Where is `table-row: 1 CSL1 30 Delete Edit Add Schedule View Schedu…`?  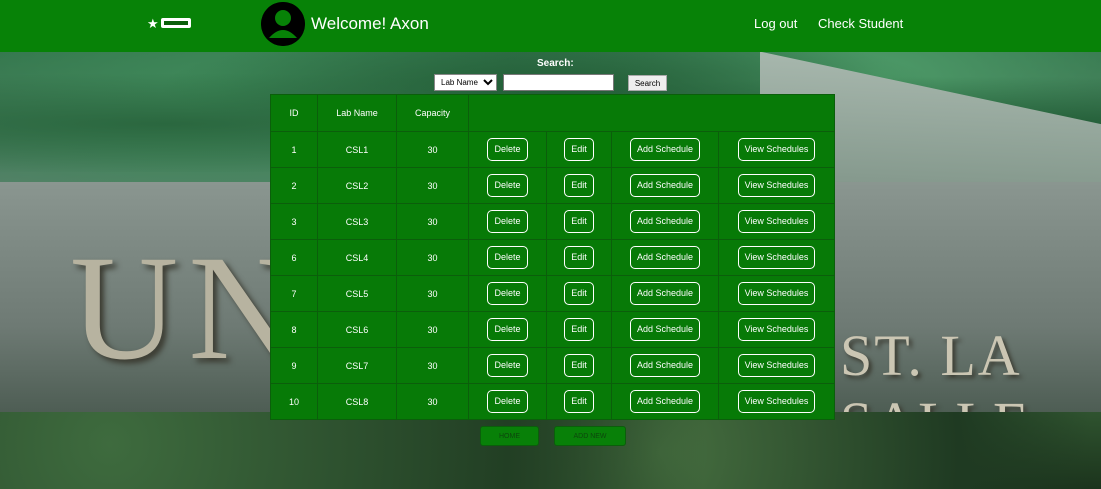 table-row: 1 CSL1 30 Delete Edit Add Schedule View Schedu… is located at coordinates (552, 149).